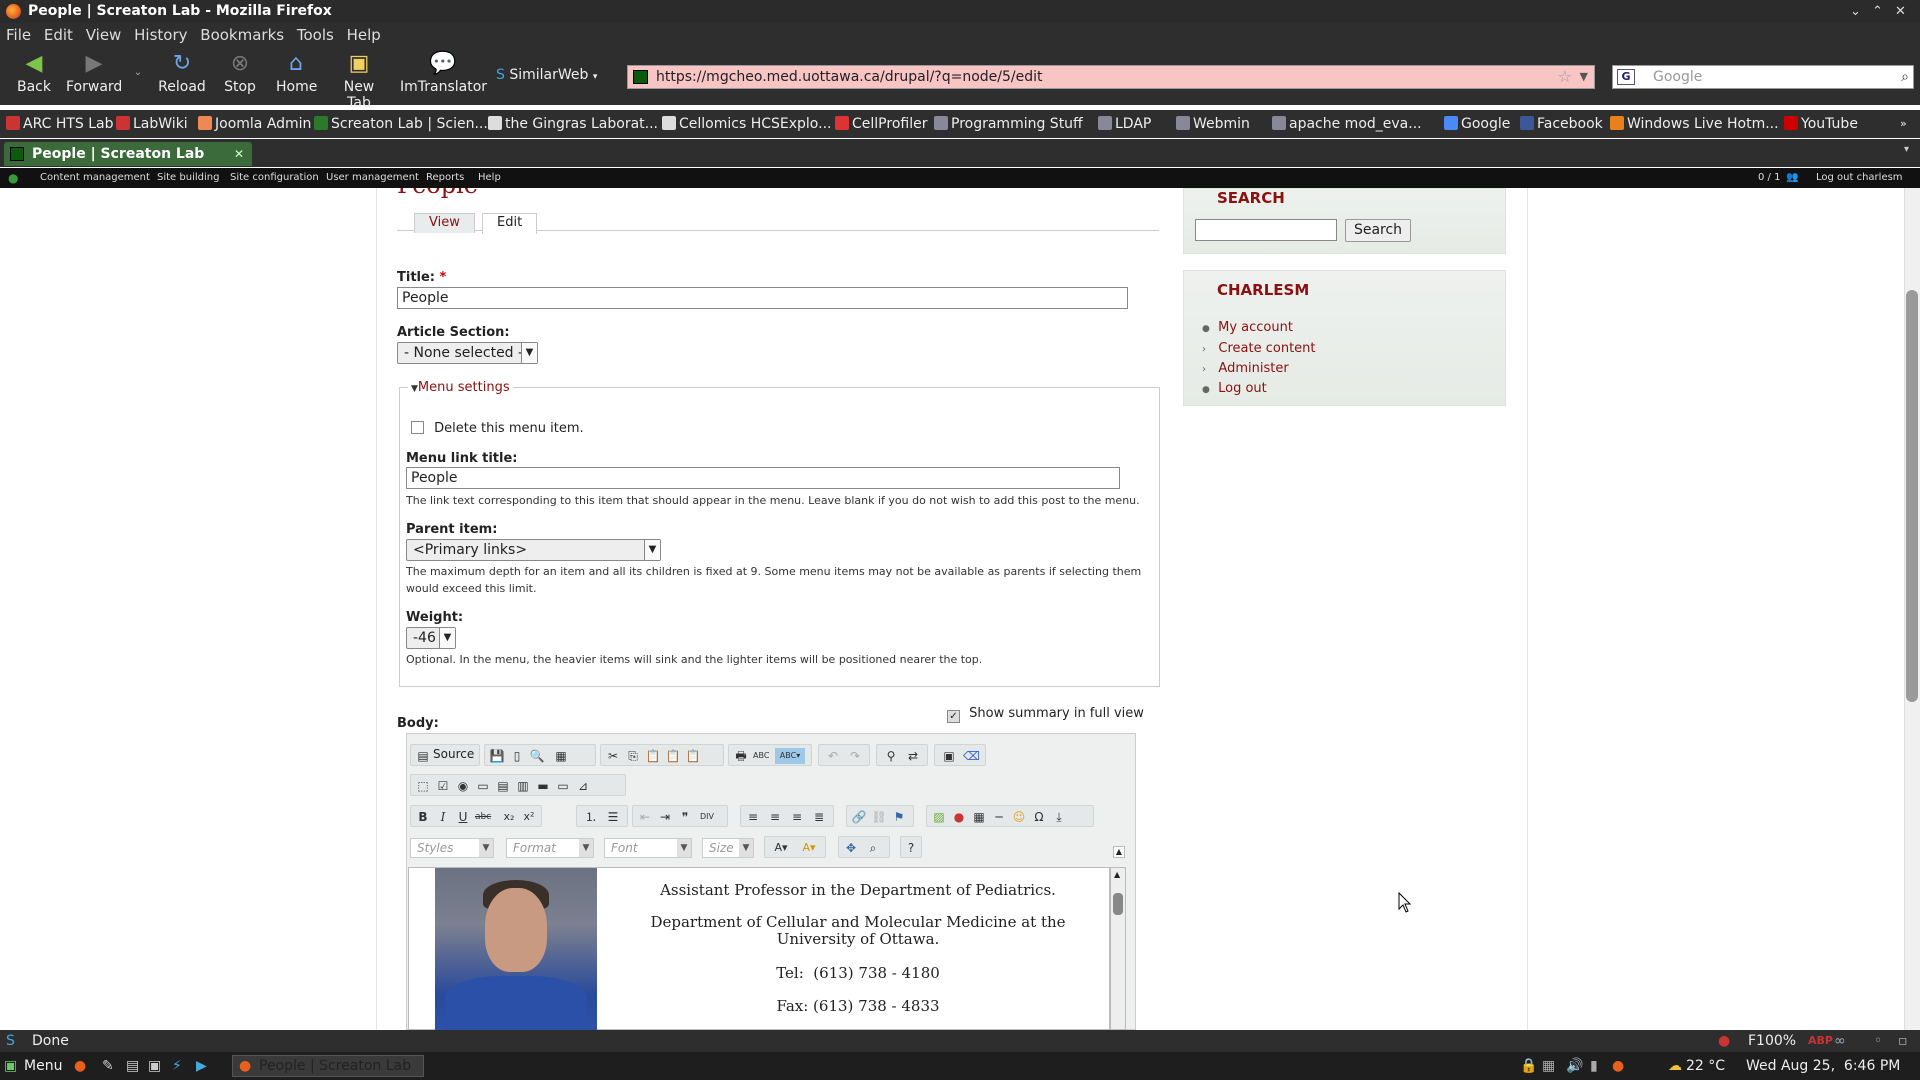 The image size is (1920, 1080). I want to click on anchor-icon: ⚑, so click(899, 817).